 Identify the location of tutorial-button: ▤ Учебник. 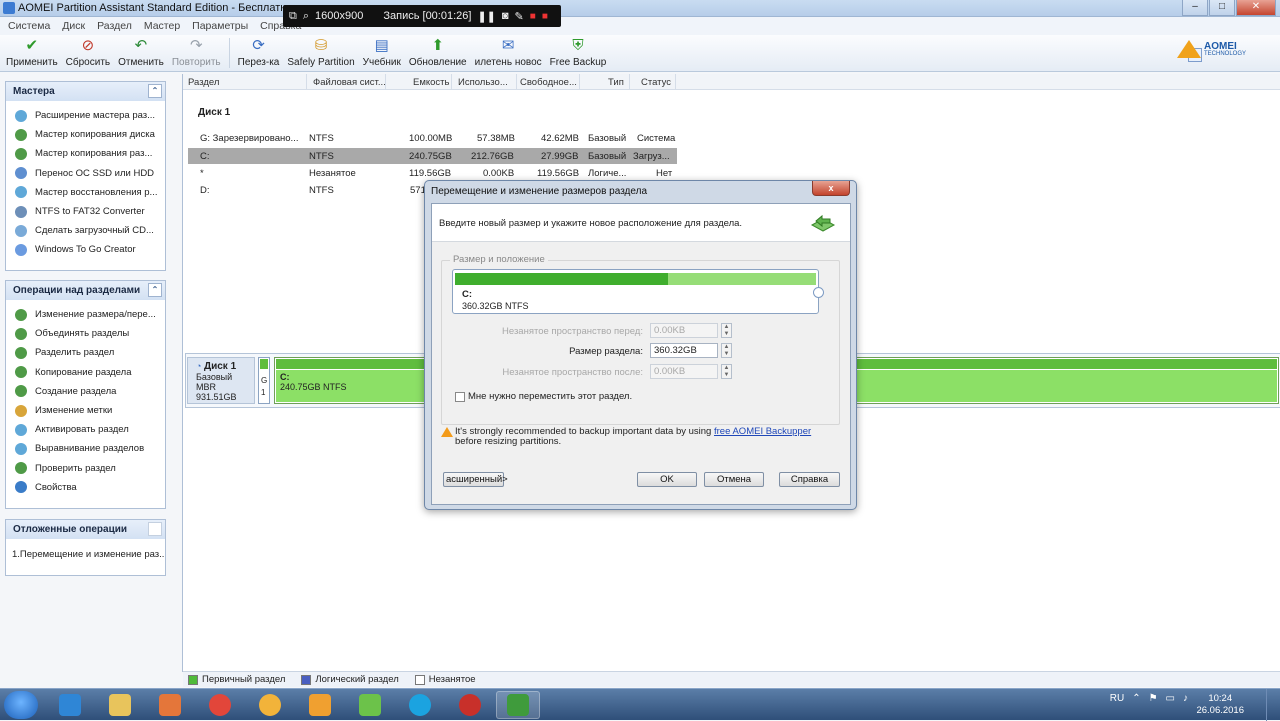
(382, 53).